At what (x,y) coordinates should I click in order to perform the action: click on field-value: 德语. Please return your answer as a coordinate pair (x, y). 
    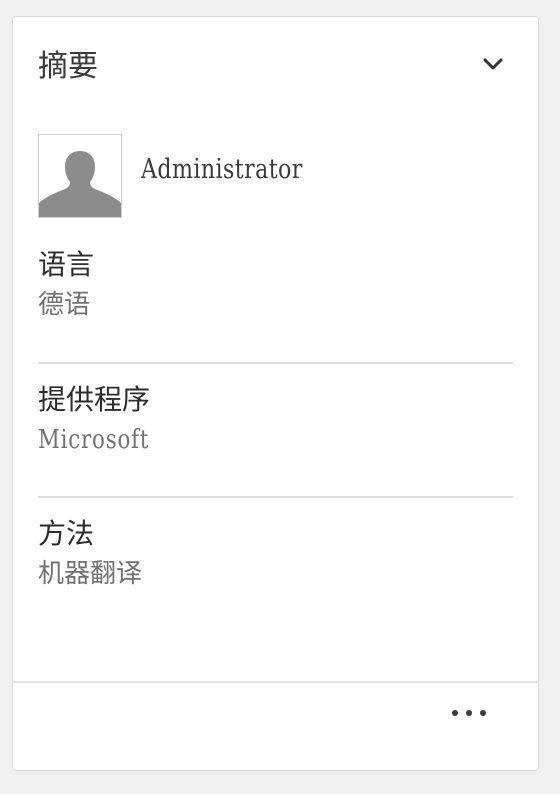
    Looking at the image, I should click on (64, 305).